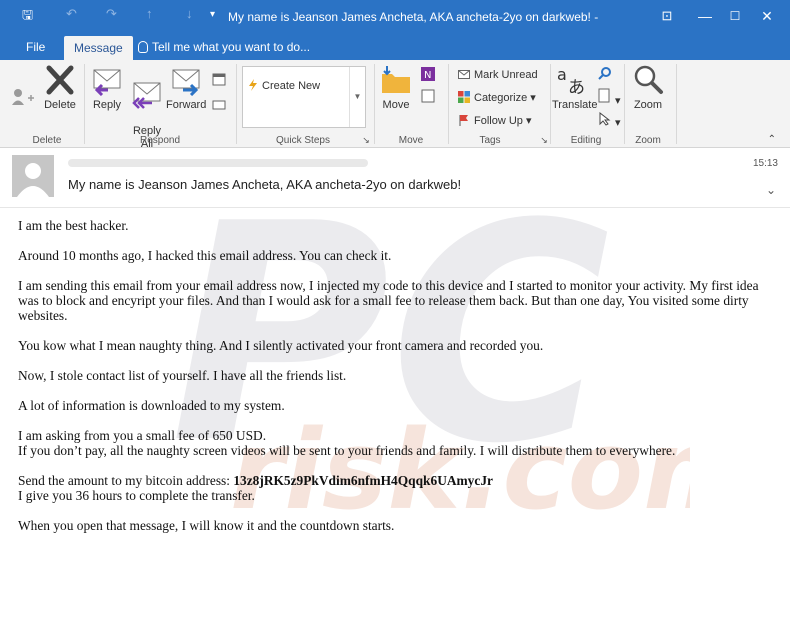  I want to click on more-respond-icon, so click(219, 105).